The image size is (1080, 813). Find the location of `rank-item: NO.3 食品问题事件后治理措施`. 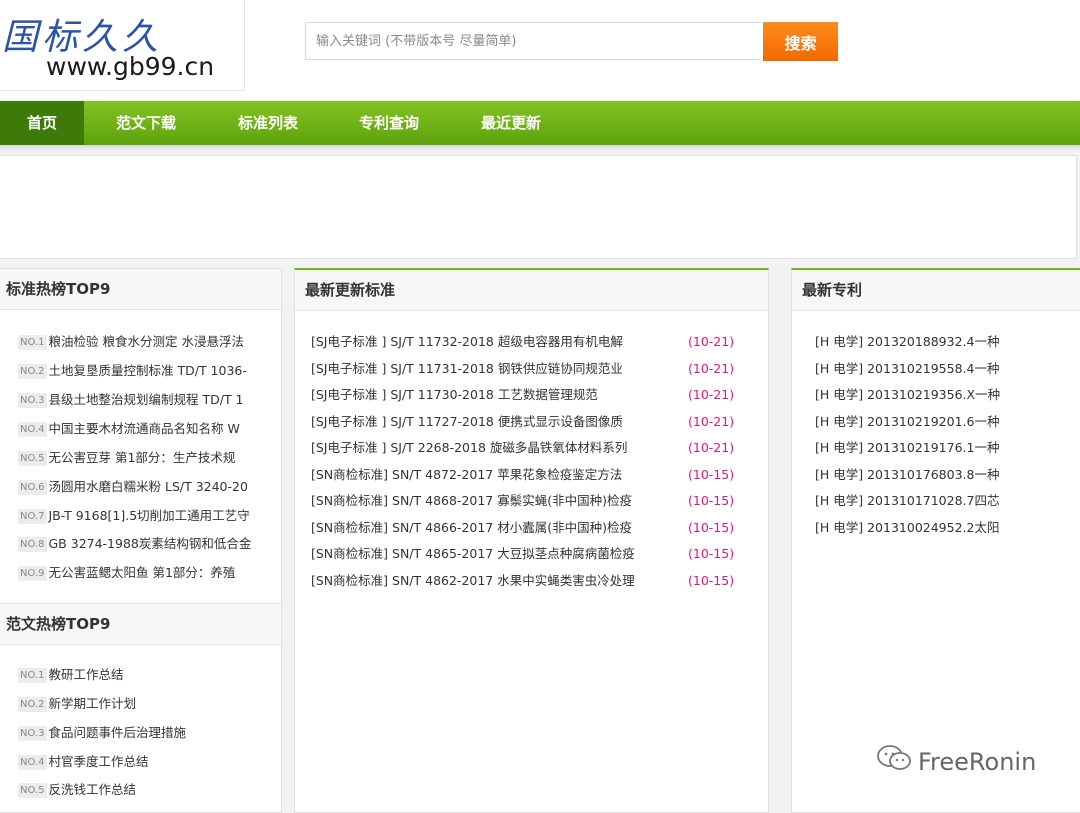

rank-item: NO.3 食品问题事件后治理措施 is located at coordinates (102, 733).